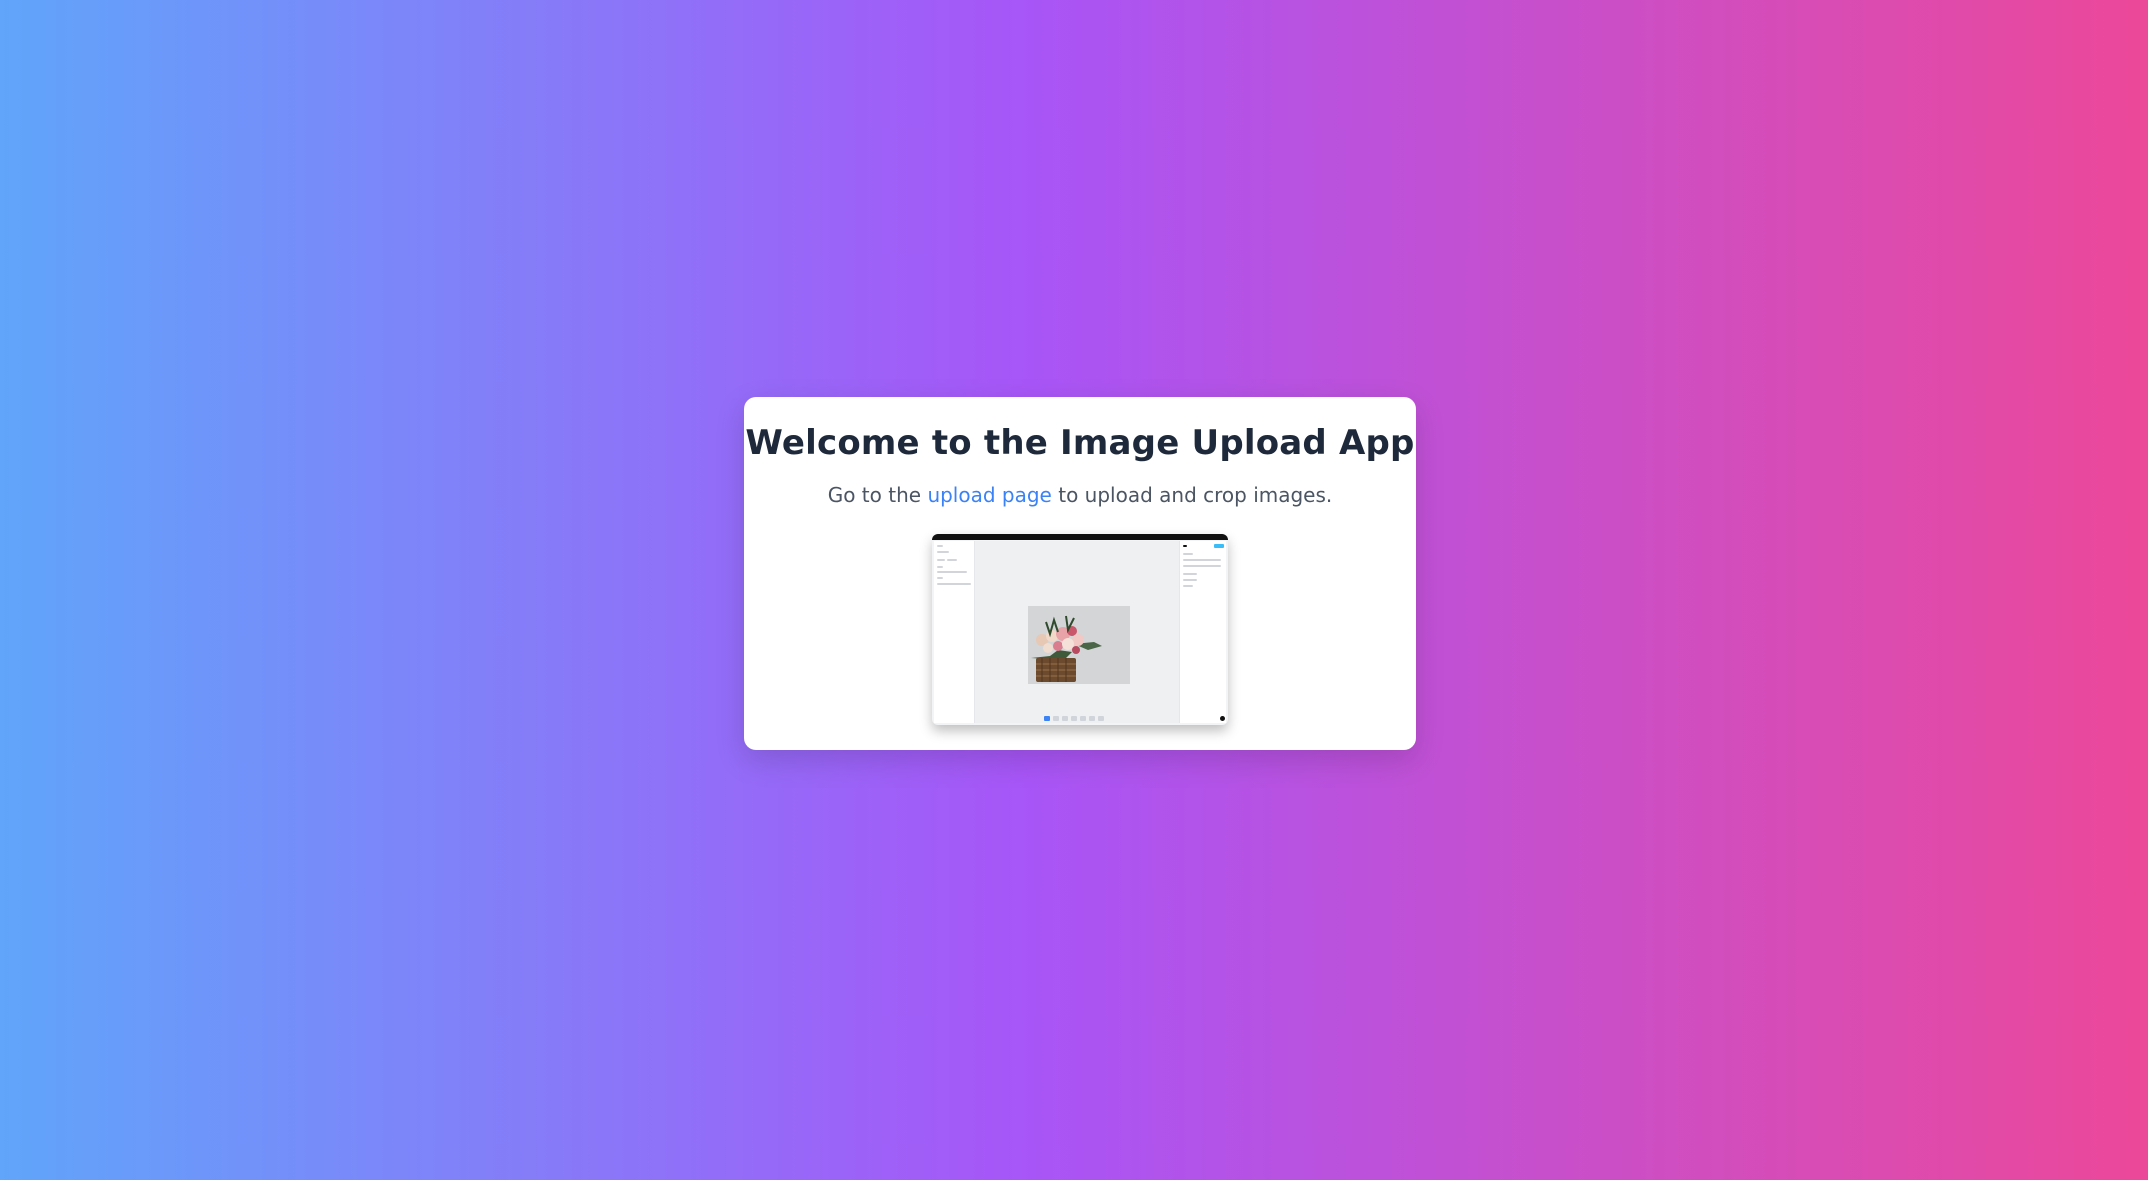  What do you see at coordinates (1079, 718) in the screenshot?
I see `preview-toolbar` at bounding box center [1079, 718].